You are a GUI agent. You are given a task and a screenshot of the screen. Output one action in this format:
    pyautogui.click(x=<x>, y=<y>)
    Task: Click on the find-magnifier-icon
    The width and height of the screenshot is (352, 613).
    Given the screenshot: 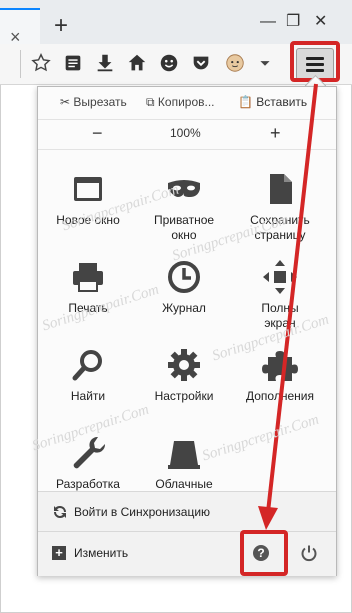 What is the action you would take?
    pyautogui.click(x=87, y=365)
    